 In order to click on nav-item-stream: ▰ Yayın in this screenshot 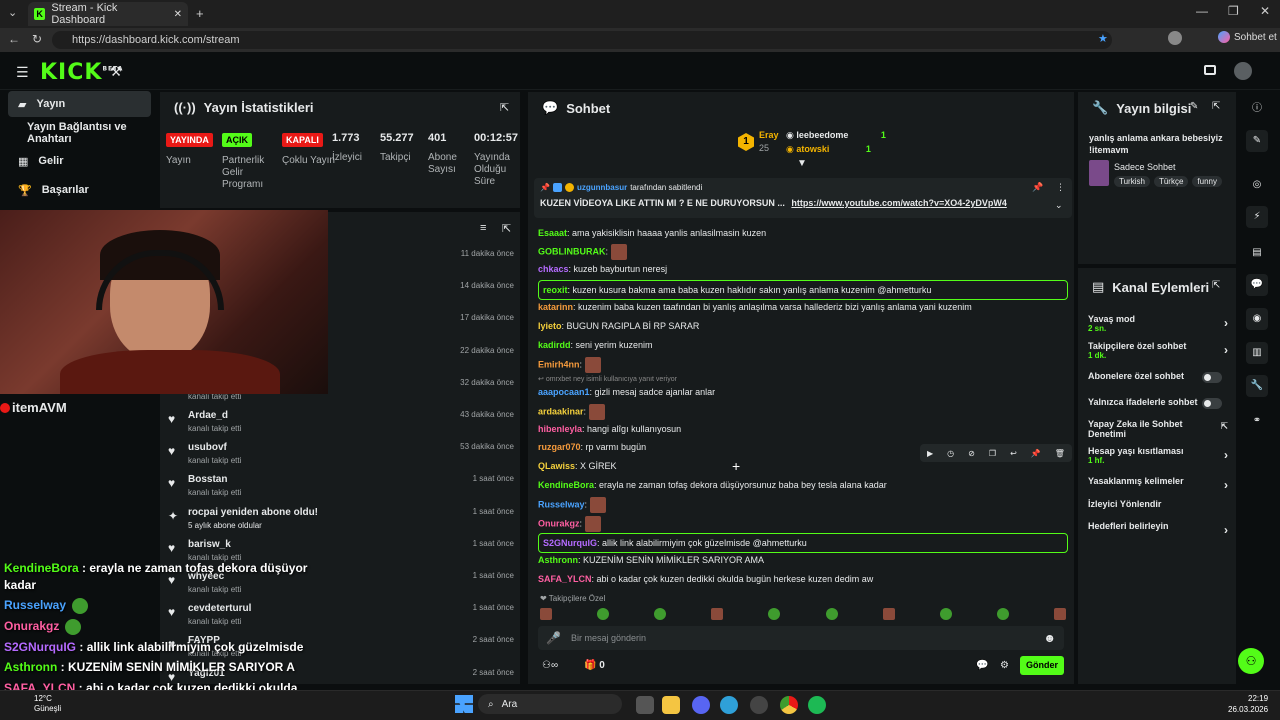, I will do `click(79, 104)`.